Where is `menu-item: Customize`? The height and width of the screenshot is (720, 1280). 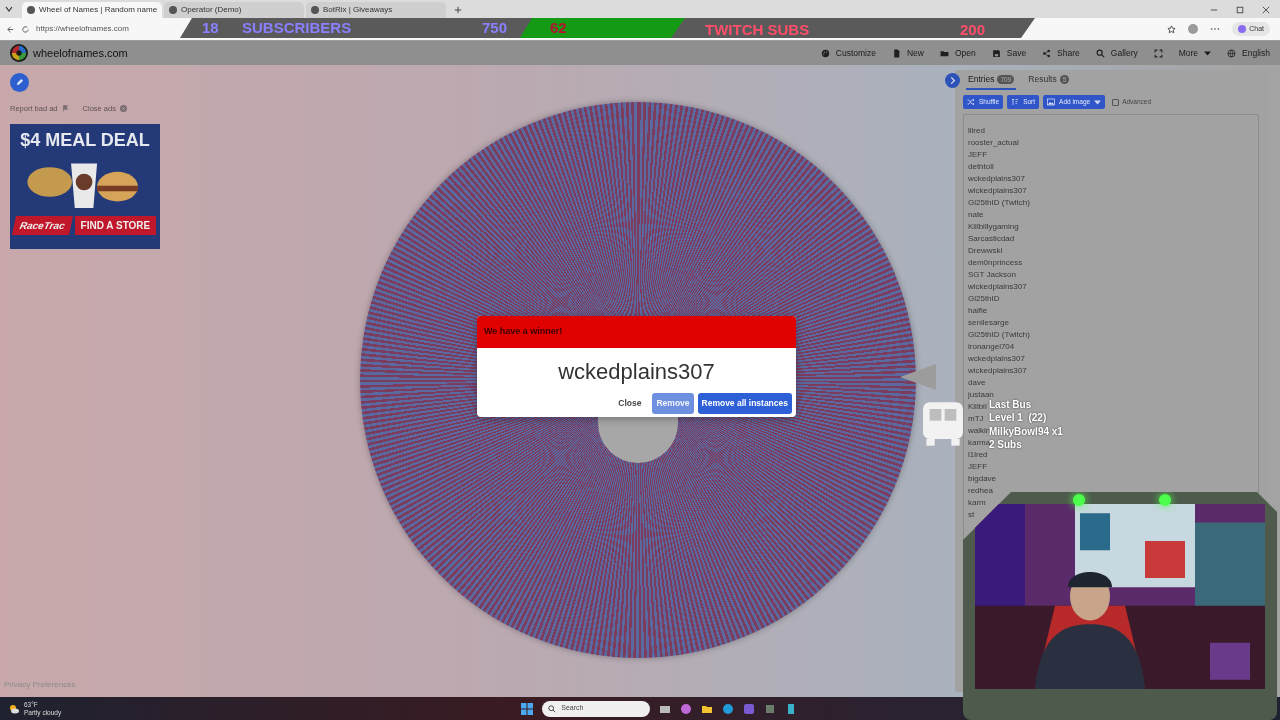 menu-item: Customize is located at coordinates (848, 53).